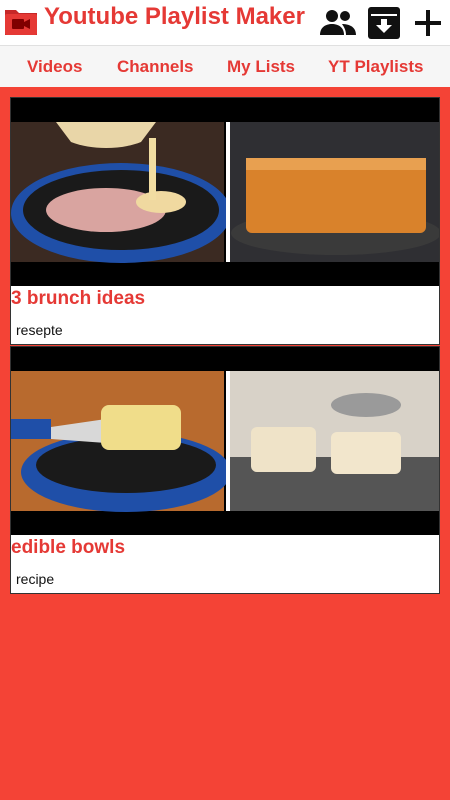  What do you see at coordinates (384, 23) in the screenshot?
I see `archive-download-icon` at bounding box center [384, 23].